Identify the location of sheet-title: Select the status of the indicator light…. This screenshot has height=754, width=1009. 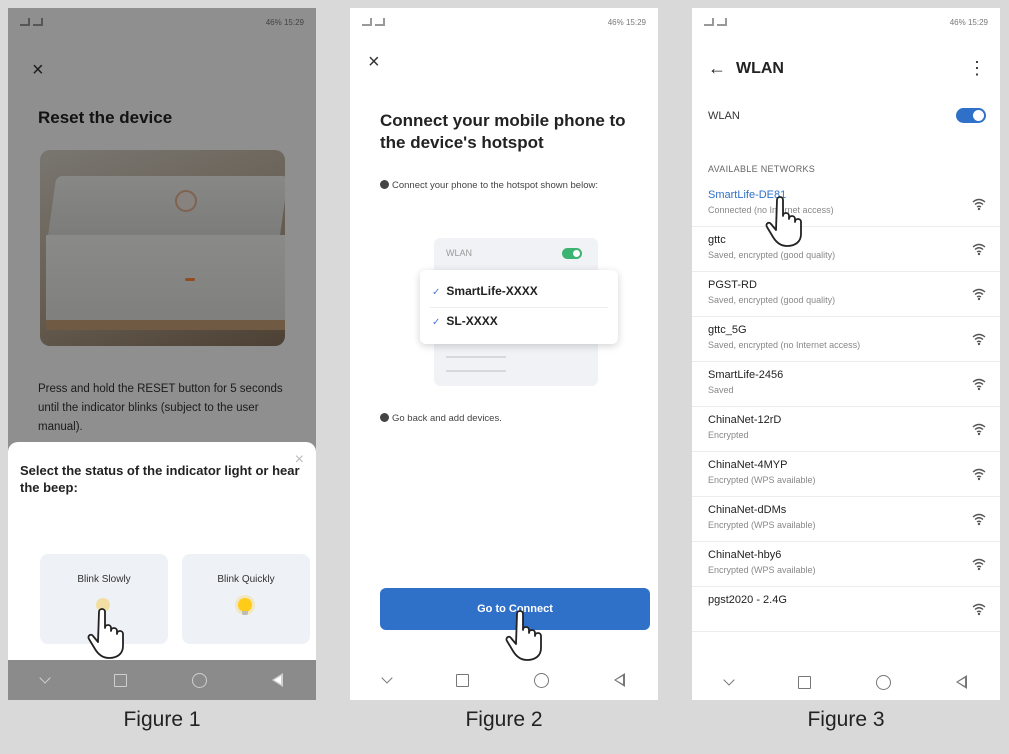
(160, 479).